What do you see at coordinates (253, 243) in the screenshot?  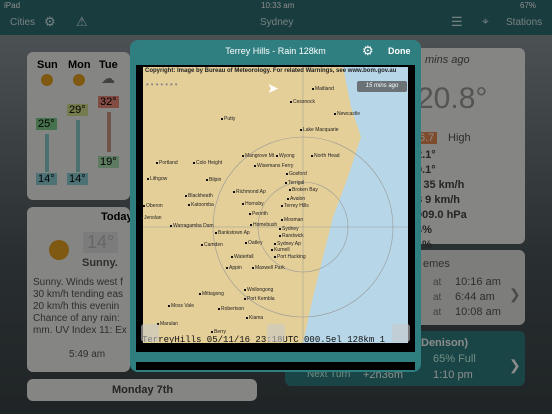 I see `place-label: Oatley` at bounding box center [253, 243].